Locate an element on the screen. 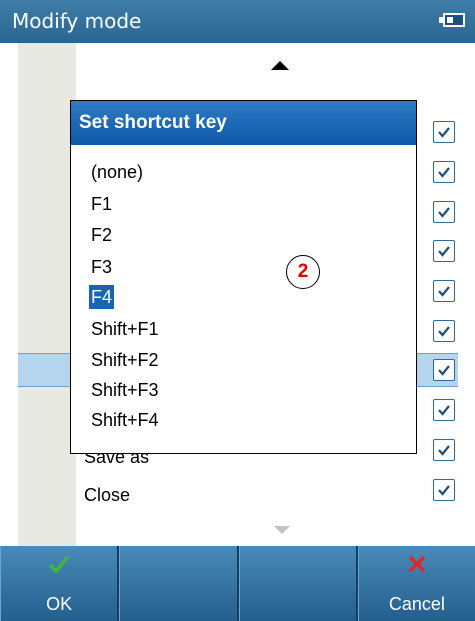 The height and width of the screenshot is (621, 475). shortcut-option-shift-f4: Shift+F4 is located at coordinates (125, 420).